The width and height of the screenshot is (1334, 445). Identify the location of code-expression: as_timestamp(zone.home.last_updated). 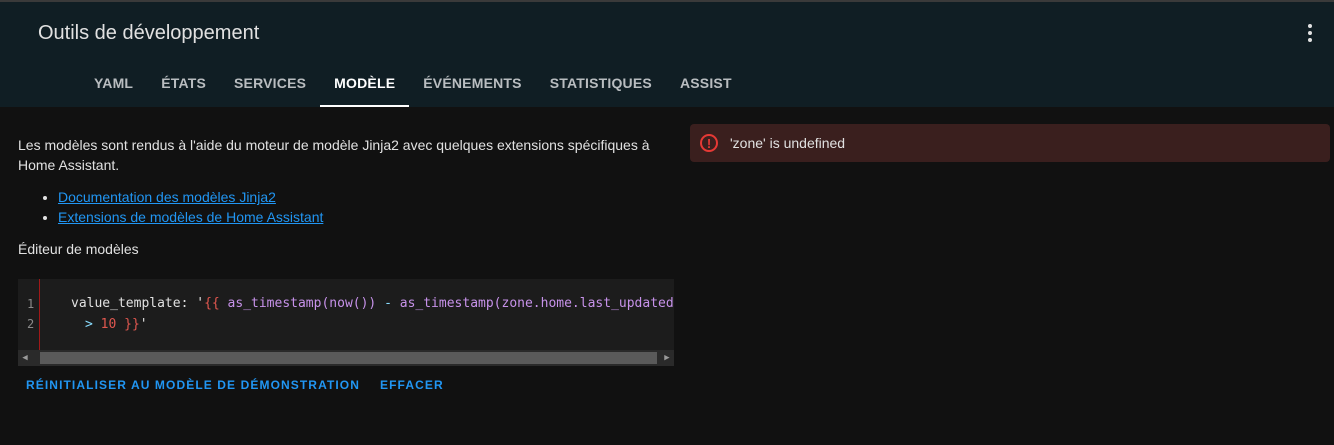
(532, 303).